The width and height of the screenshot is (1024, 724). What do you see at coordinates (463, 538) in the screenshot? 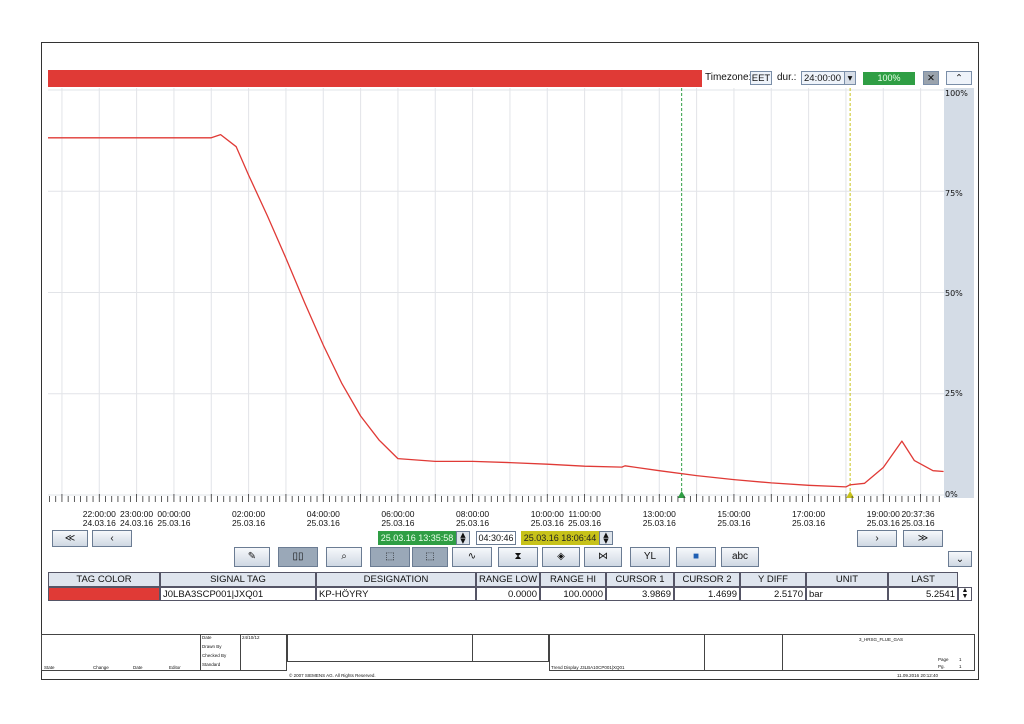
I see `cursor1-spinner: ▲ ▼` at bounding box center [463, 538].